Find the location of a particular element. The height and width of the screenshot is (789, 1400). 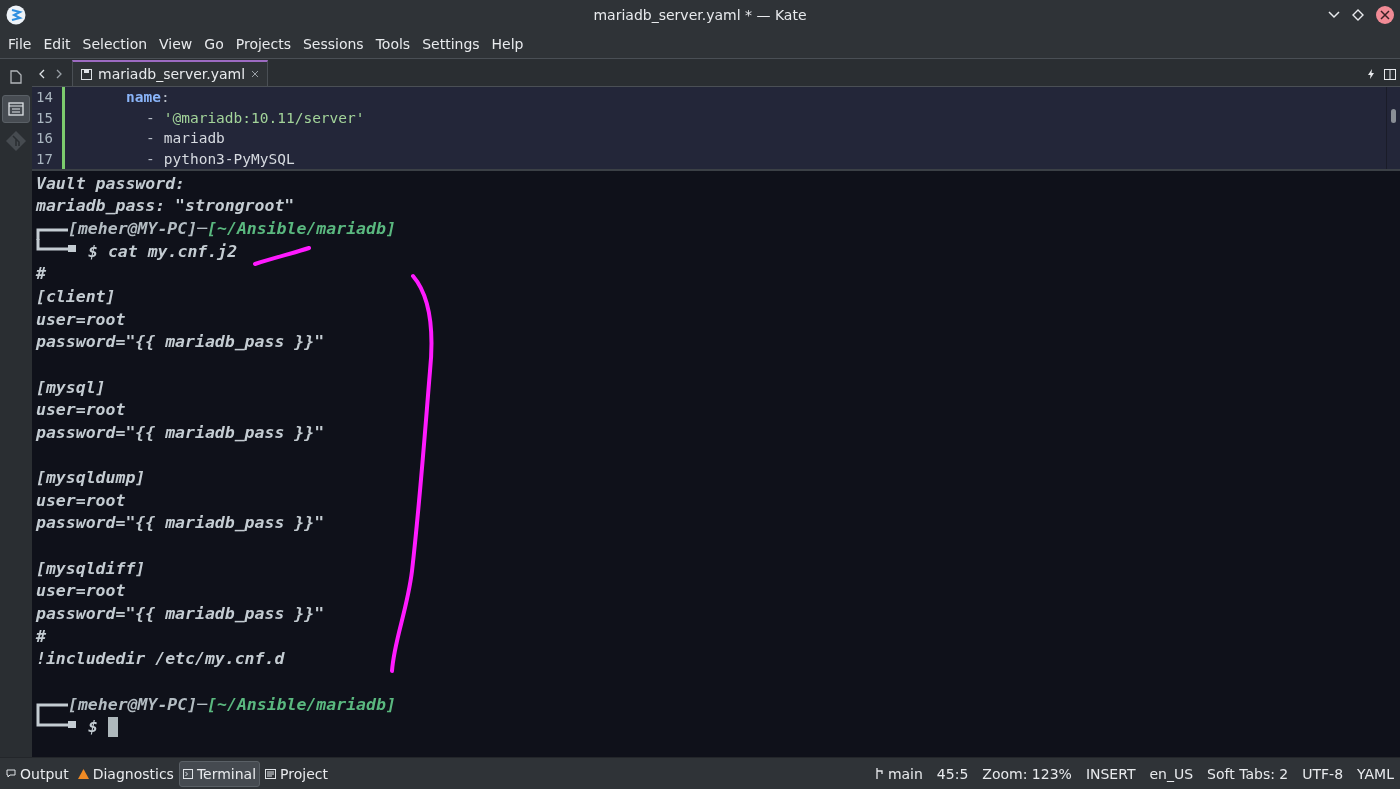

code-token: '@mariadb:10.11/server' is located at coordinates (264, 117).